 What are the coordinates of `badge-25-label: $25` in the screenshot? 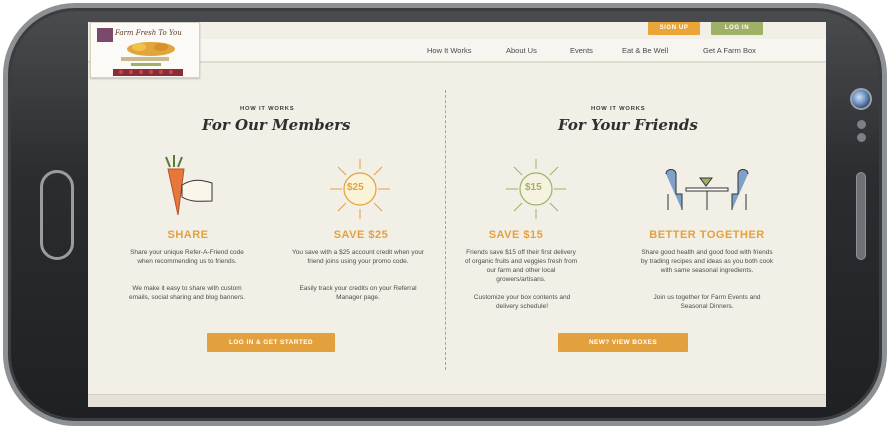 It's located at (355, 187).